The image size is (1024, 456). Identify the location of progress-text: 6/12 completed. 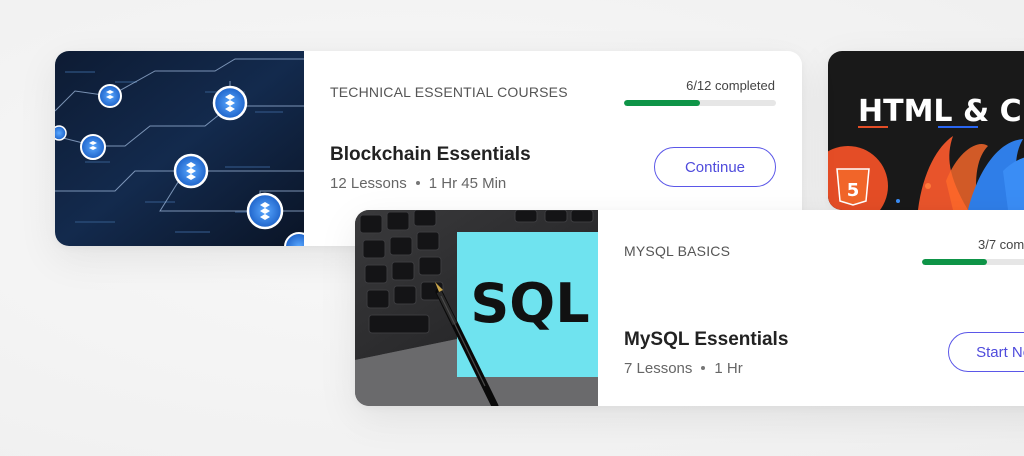
(730, 85).